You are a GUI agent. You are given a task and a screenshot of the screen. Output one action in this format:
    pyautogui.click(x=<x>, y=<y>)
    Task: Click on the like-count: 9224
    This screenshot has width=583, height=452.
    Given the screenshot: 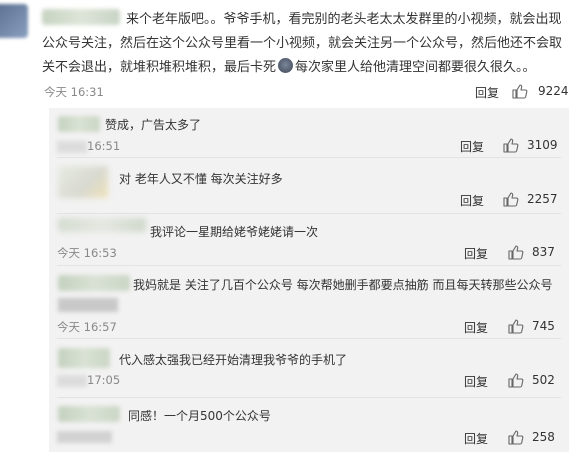 What is the action you would take?
    pyautogui.click(x=553, y=91)
    